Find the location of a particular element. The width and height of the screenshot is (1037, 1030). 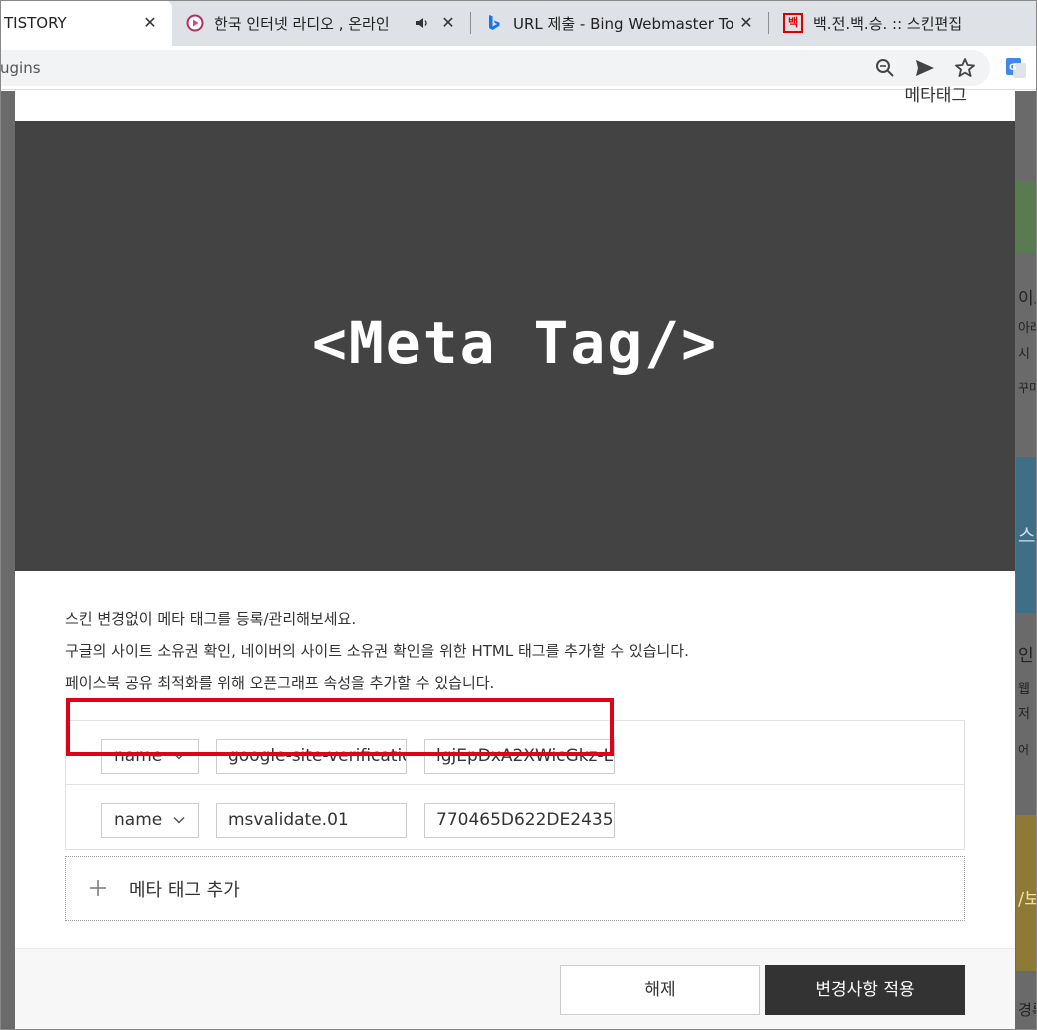

meta-tag-row: name msvalidate.01 770465D622DE243527F is located at coordinates (515, 817).